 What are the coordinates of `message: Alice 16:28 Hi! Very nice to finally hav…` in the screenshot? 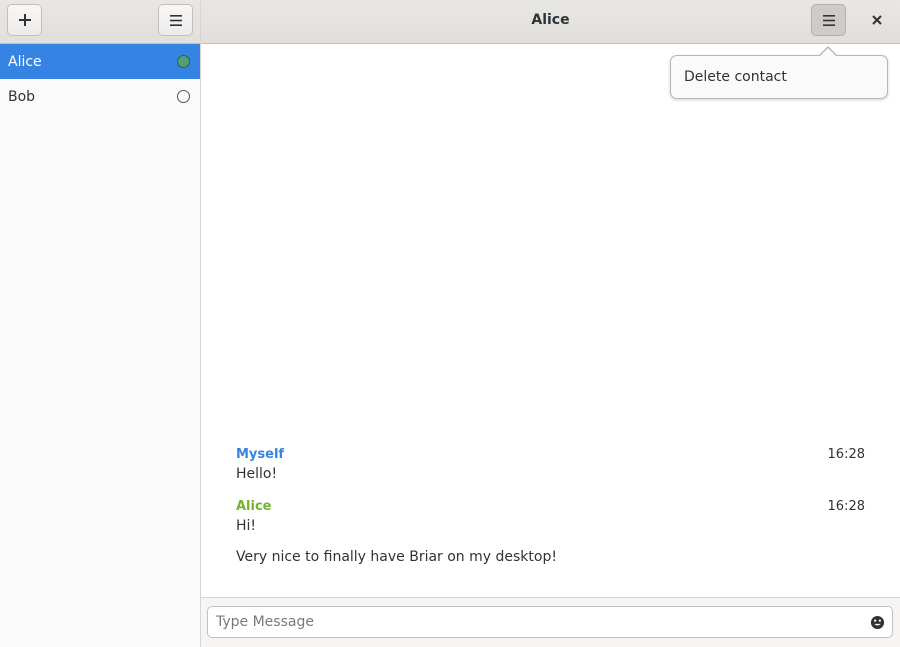 It's located at (551, 531).